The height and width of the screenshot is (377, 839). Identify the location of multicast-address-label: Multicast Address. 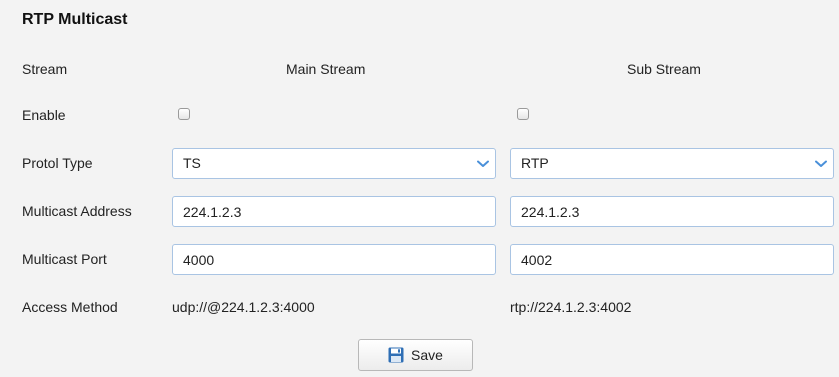
(77, 211).